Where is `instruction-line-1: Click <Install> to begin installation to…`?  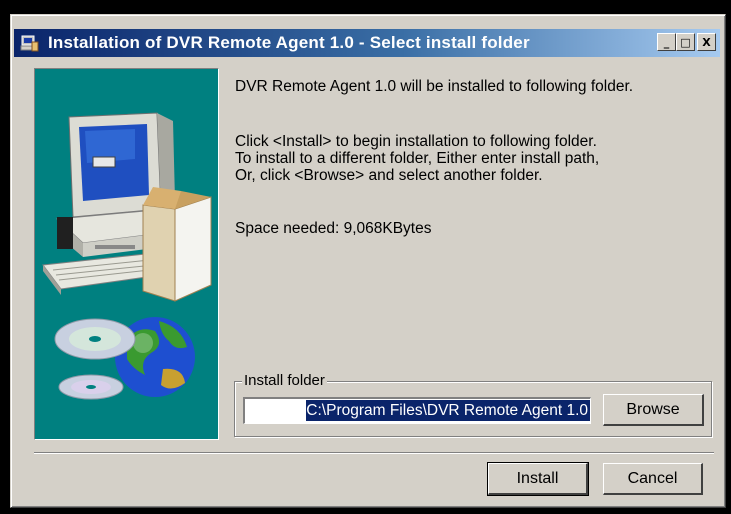
instruction-line-1: Click <Install> to begin installation to… is located at coordinates (416, 141).